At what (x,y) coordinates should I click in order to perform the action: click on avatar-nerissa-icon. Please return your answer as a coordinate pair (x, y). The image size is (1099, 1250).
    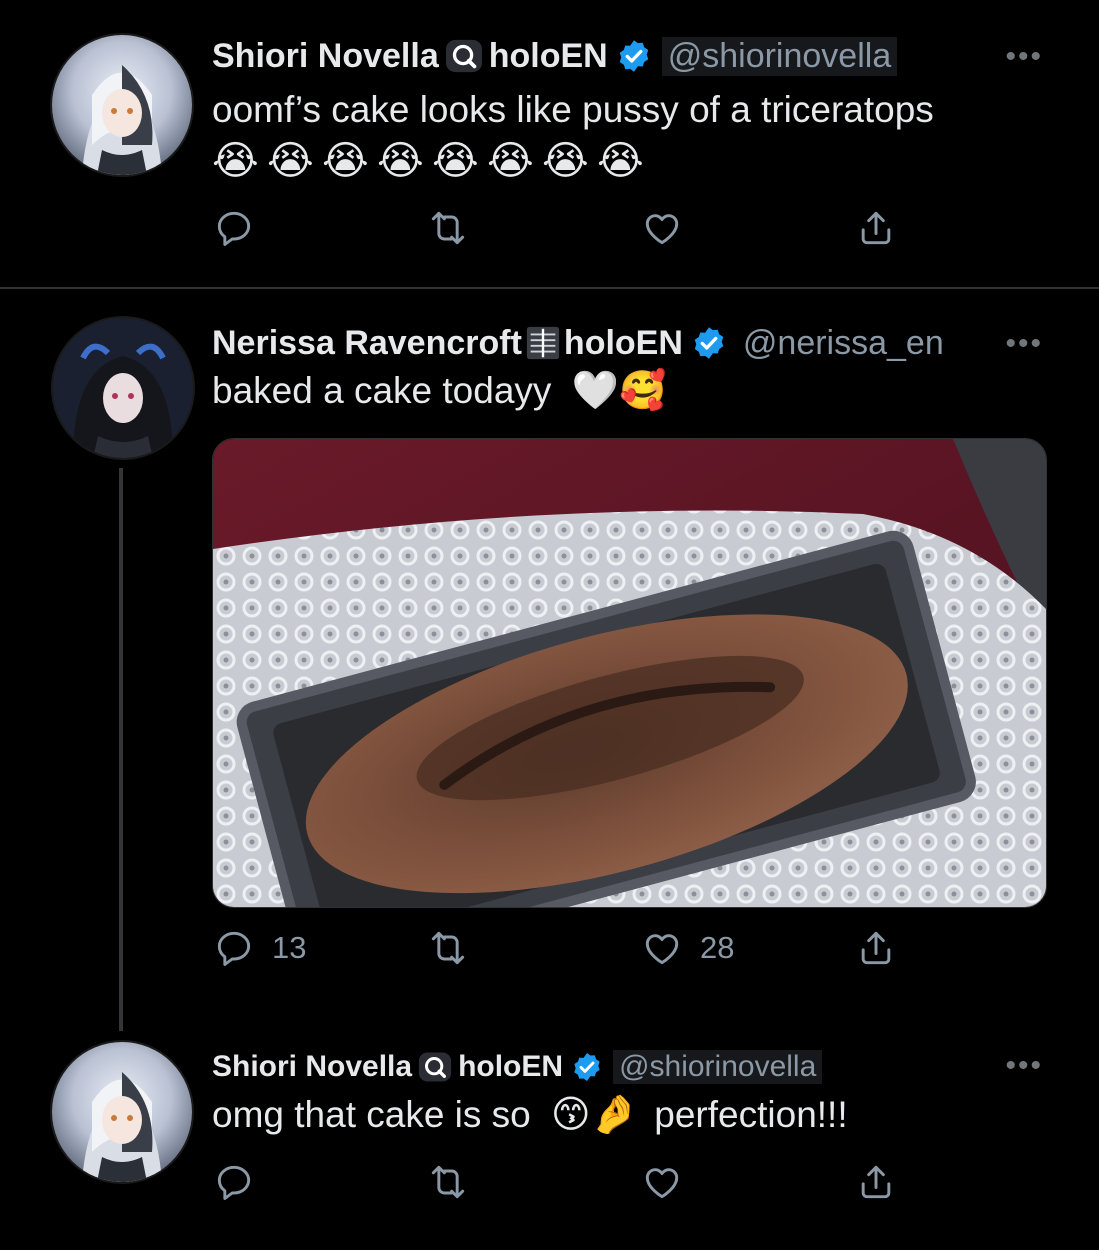
    Looking at the image, I should click on (123, 388).